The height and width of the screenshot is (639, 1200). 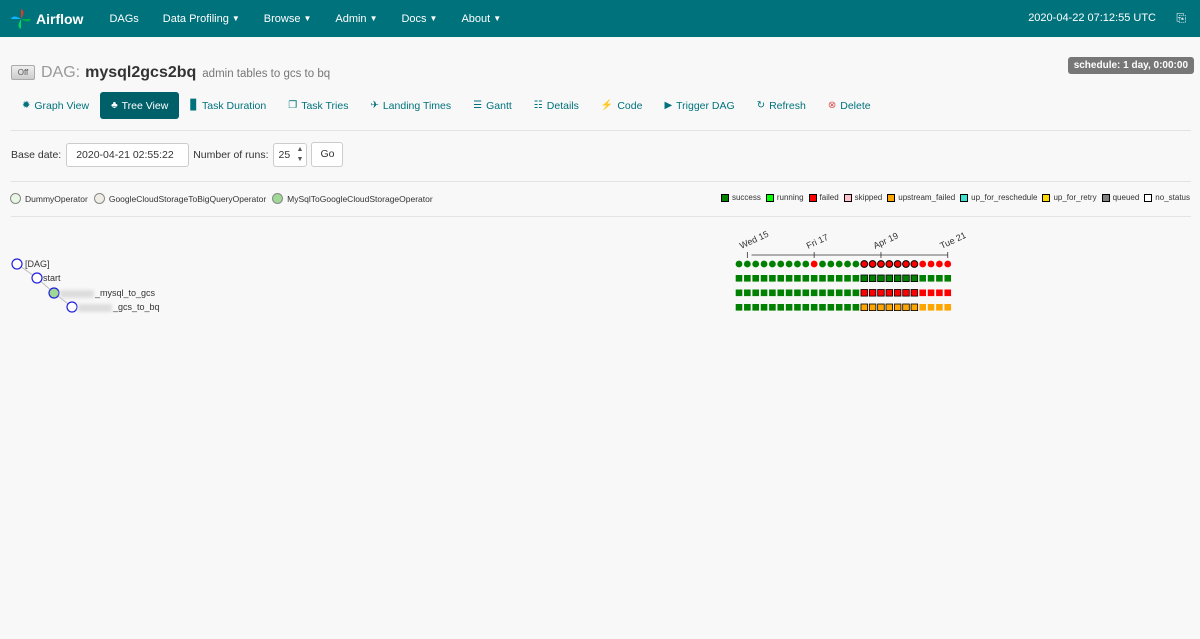 I want to click on tab-task-duration: ▊ Task Duration, so click(x=228, y=105).